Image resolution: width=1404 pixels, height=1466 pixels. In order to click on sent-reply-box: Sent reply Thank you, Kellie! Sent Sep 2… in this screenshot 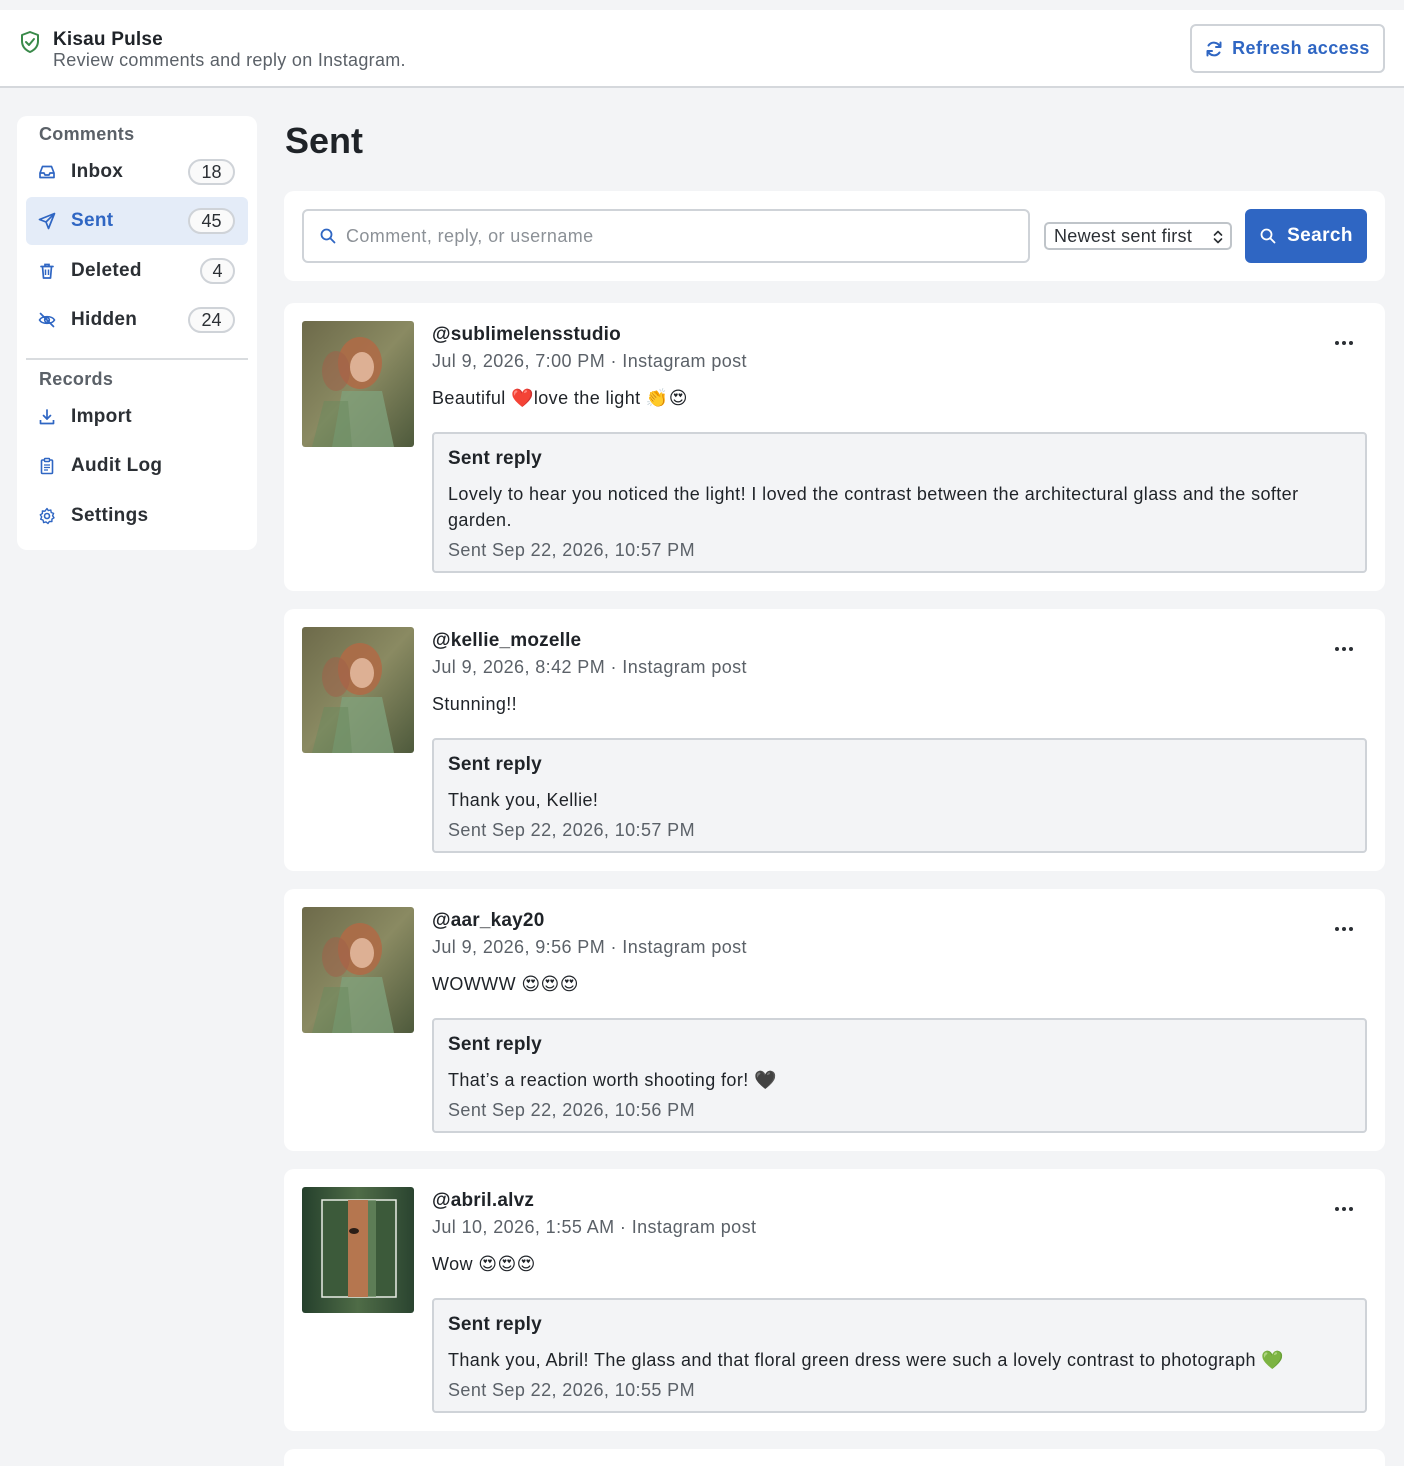, I will do `click(899, 795)`.